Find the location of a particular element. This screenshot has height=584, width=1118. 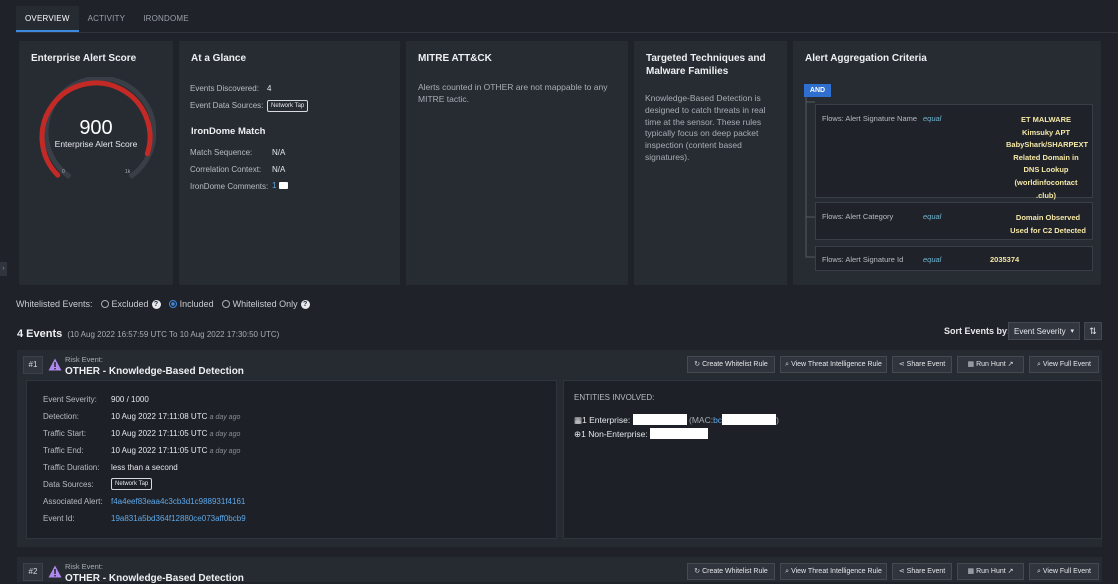

associated-alert-link: f4a4eef83eaa4c3cb3d1c988931f4161 is located at coordinates (178, 501).